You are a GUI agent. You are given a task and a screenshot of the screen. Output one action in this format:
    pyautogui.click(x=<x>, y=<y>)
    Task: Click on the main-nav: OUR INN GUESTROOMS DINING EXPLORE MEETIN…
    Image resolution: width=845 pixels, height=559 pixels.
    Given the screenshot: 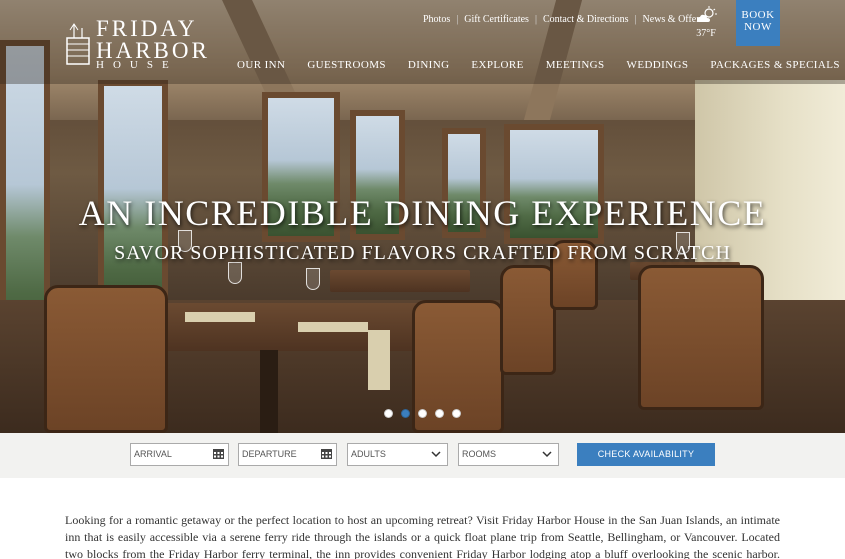 What is the action you would take?
    pyautogui.click(x=538, y=65)
    